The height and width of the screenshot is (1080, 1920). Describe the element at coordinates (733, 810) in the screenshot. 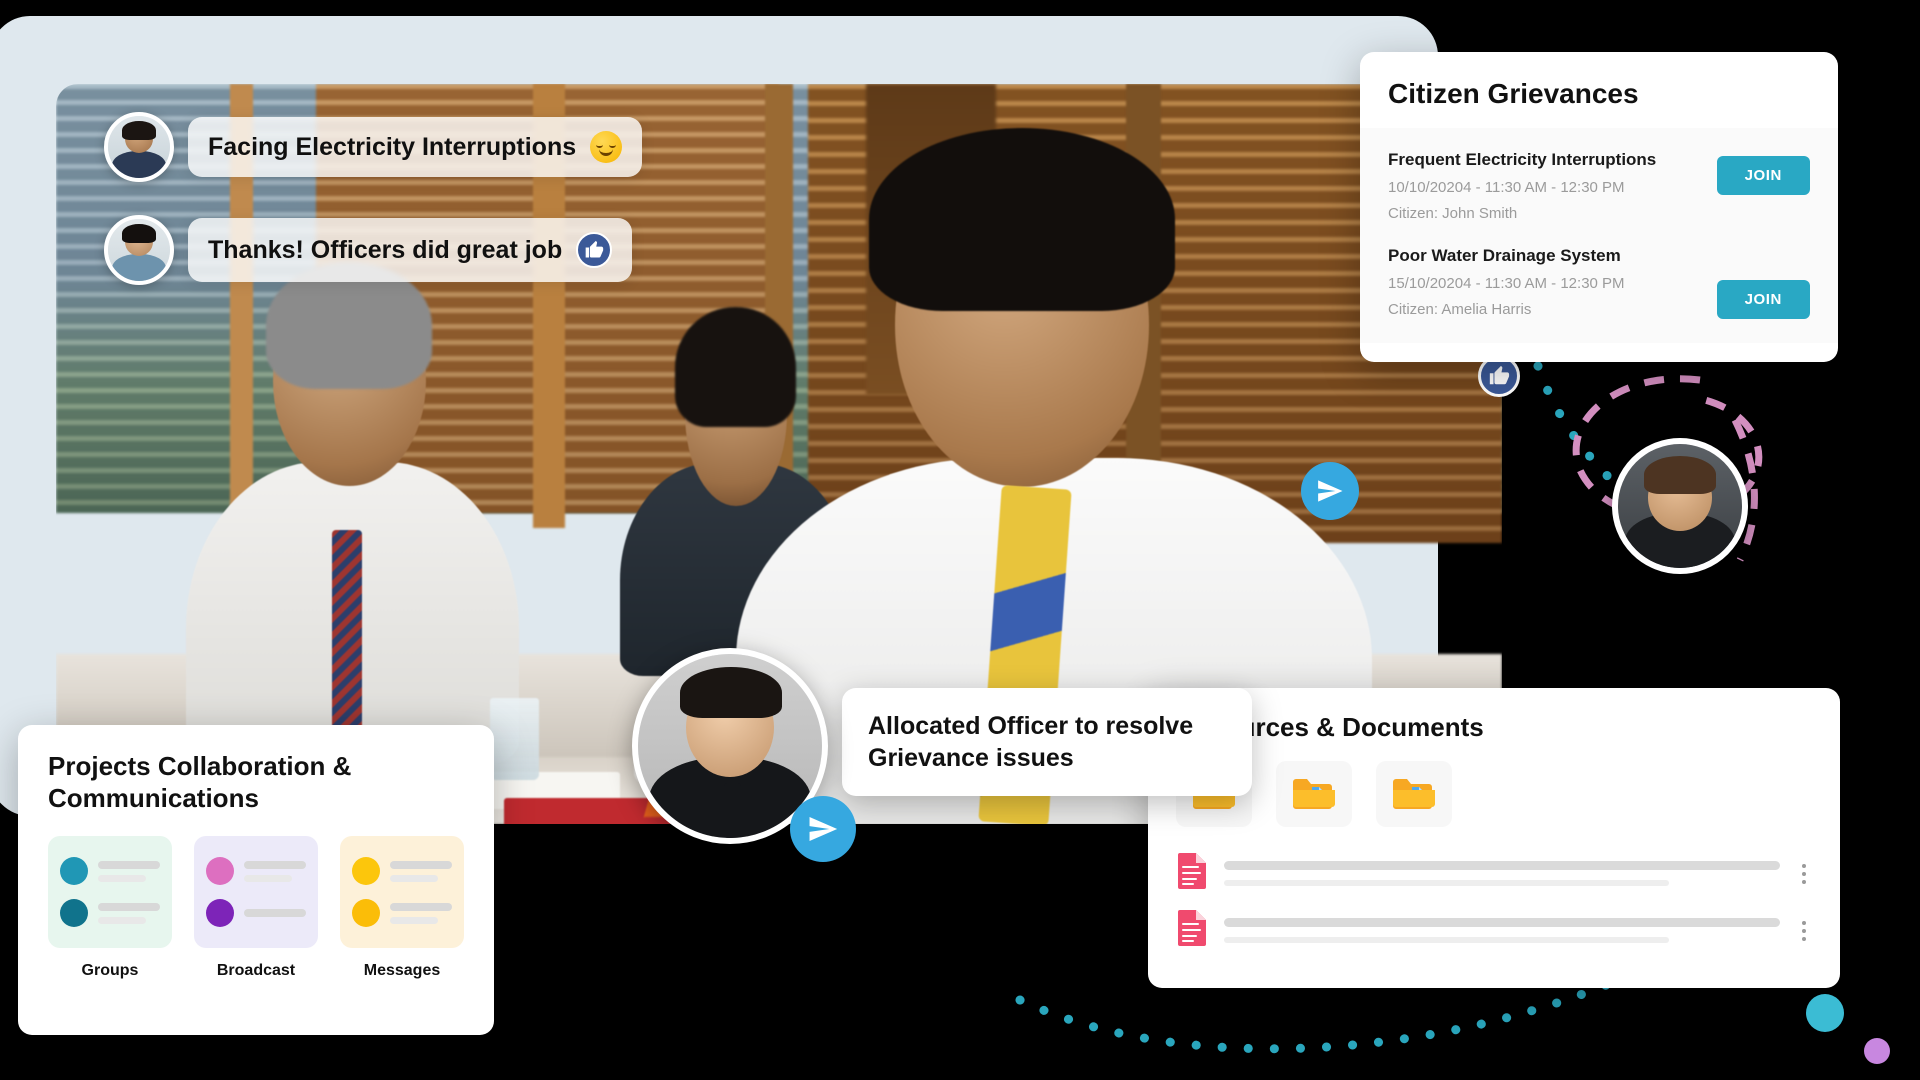

I see `officer-necktie` at that location.